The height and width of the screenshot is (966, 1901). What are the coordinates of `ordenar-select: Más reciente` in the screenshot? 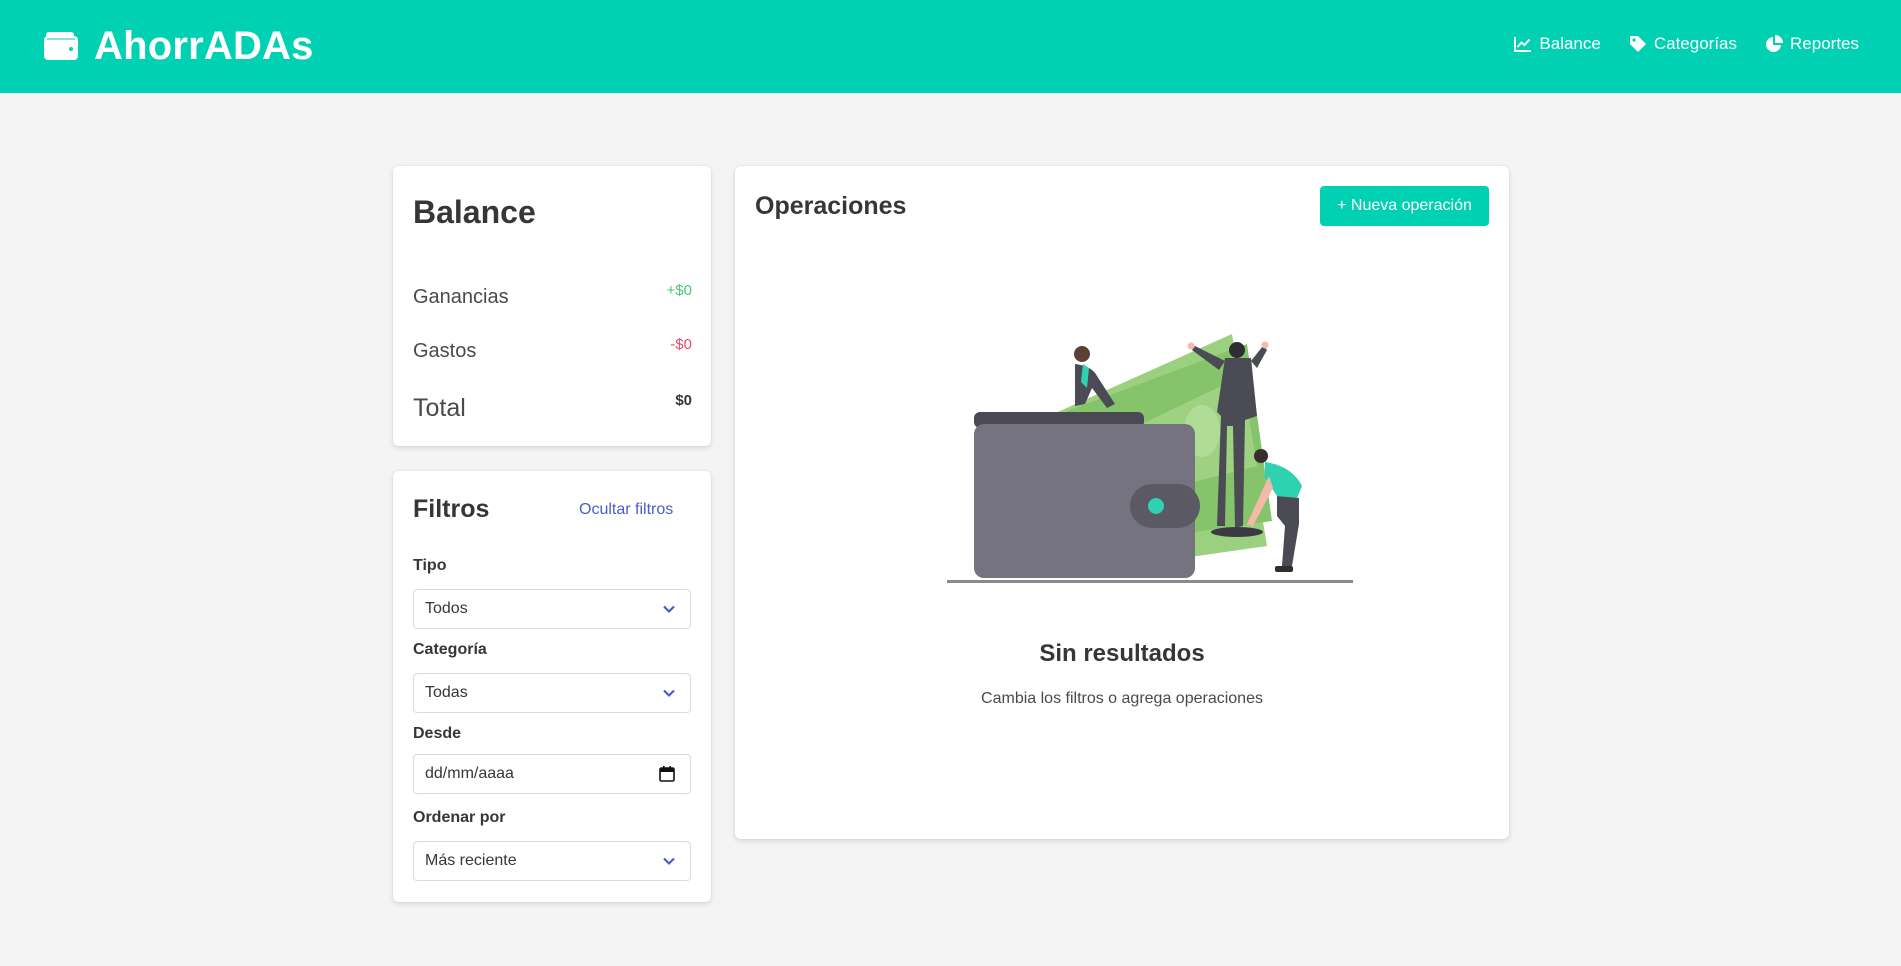 It's located at (552, 861).